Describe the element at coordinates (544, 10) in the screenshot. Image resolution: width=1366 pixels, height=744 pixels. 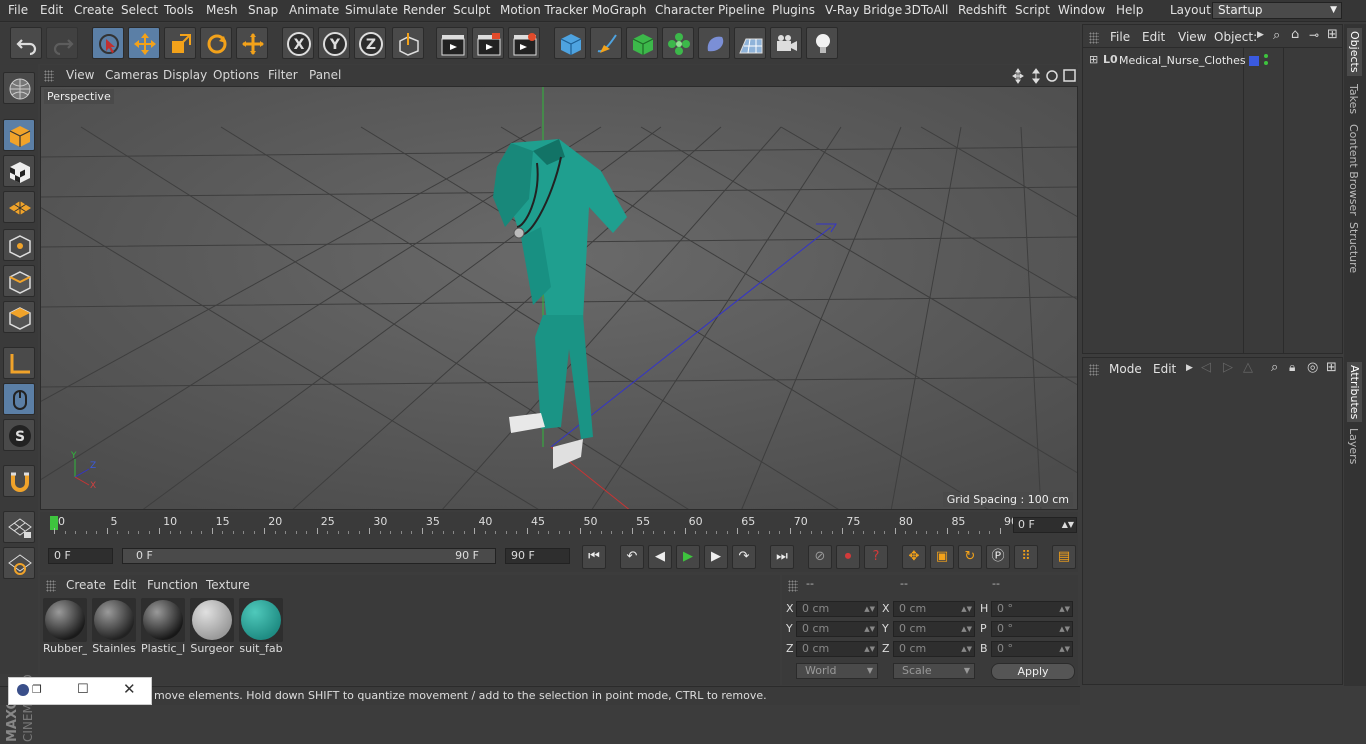
I see `menu-motion-tracker: Motion Tracker` at that location.